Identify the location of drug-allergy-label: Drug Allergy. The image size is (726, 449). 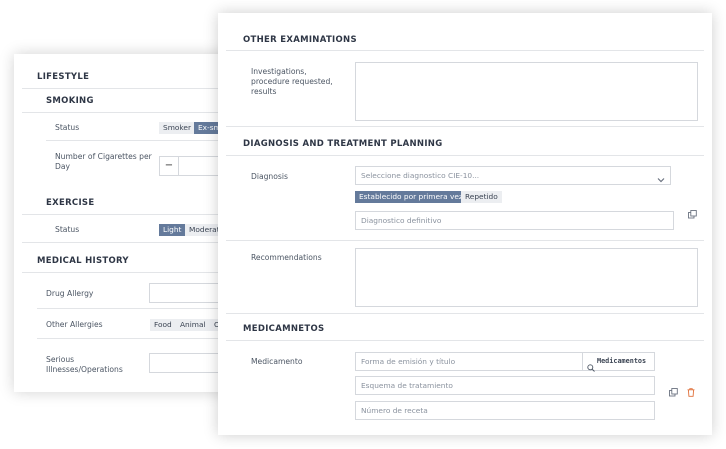
(70, 293).